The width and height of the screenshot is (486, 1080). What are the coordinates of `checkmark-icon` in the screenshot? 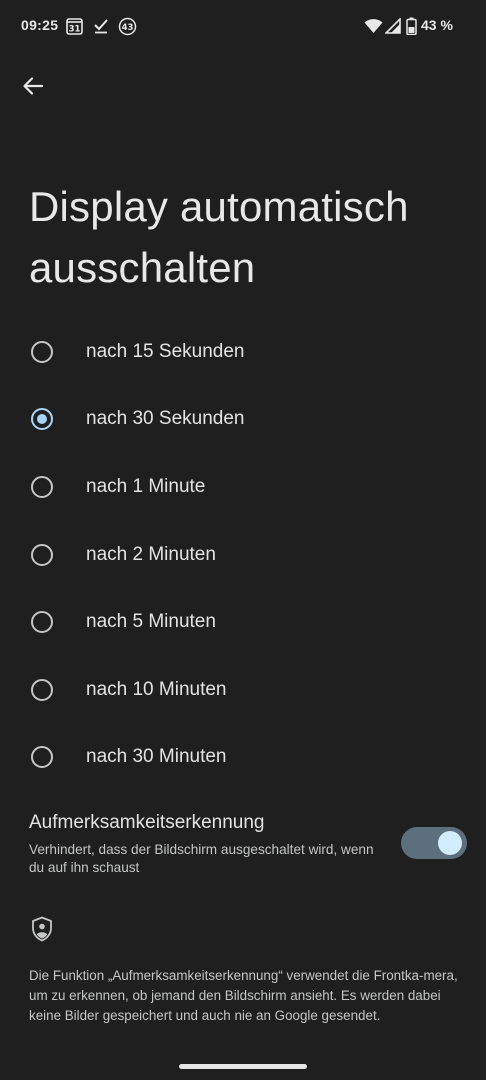 It's located at (101, 26).